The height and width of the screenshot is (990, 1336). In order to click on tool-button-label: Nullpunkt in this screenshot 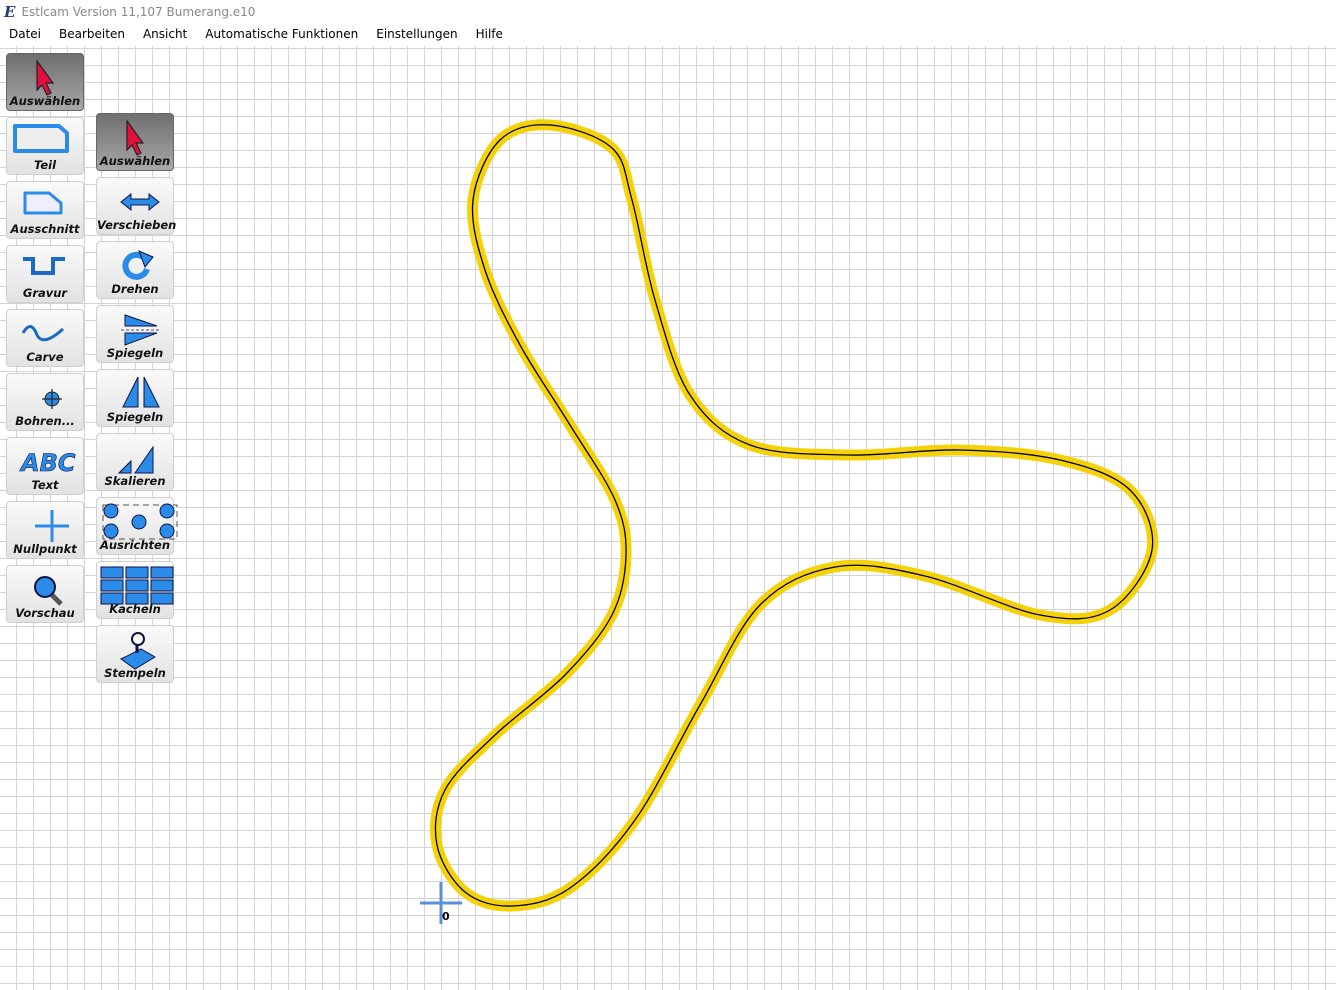, I will do `click(45, 549)`.